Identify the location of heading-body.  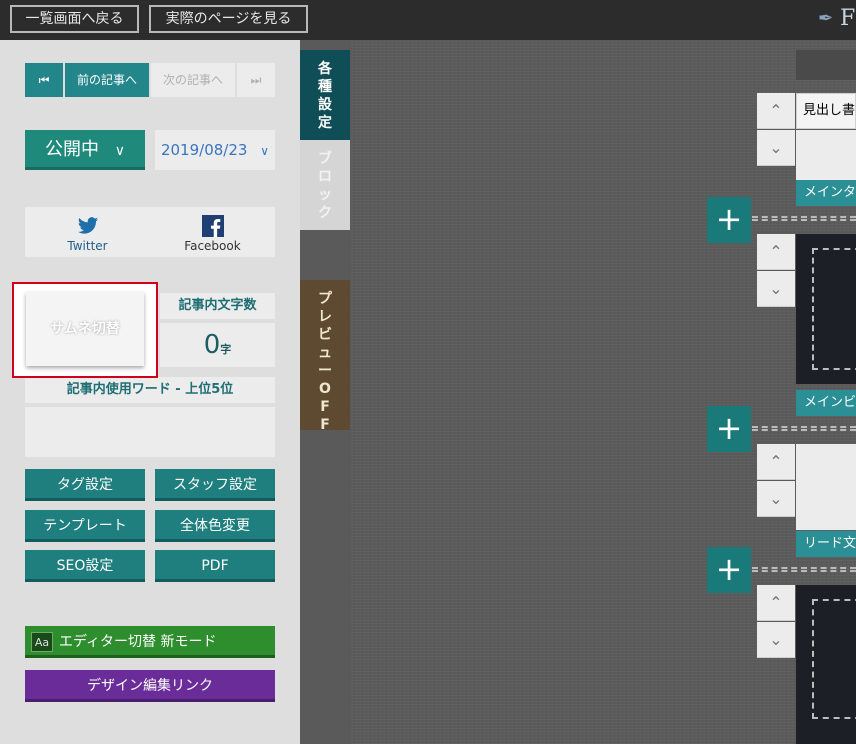
(826, 155).